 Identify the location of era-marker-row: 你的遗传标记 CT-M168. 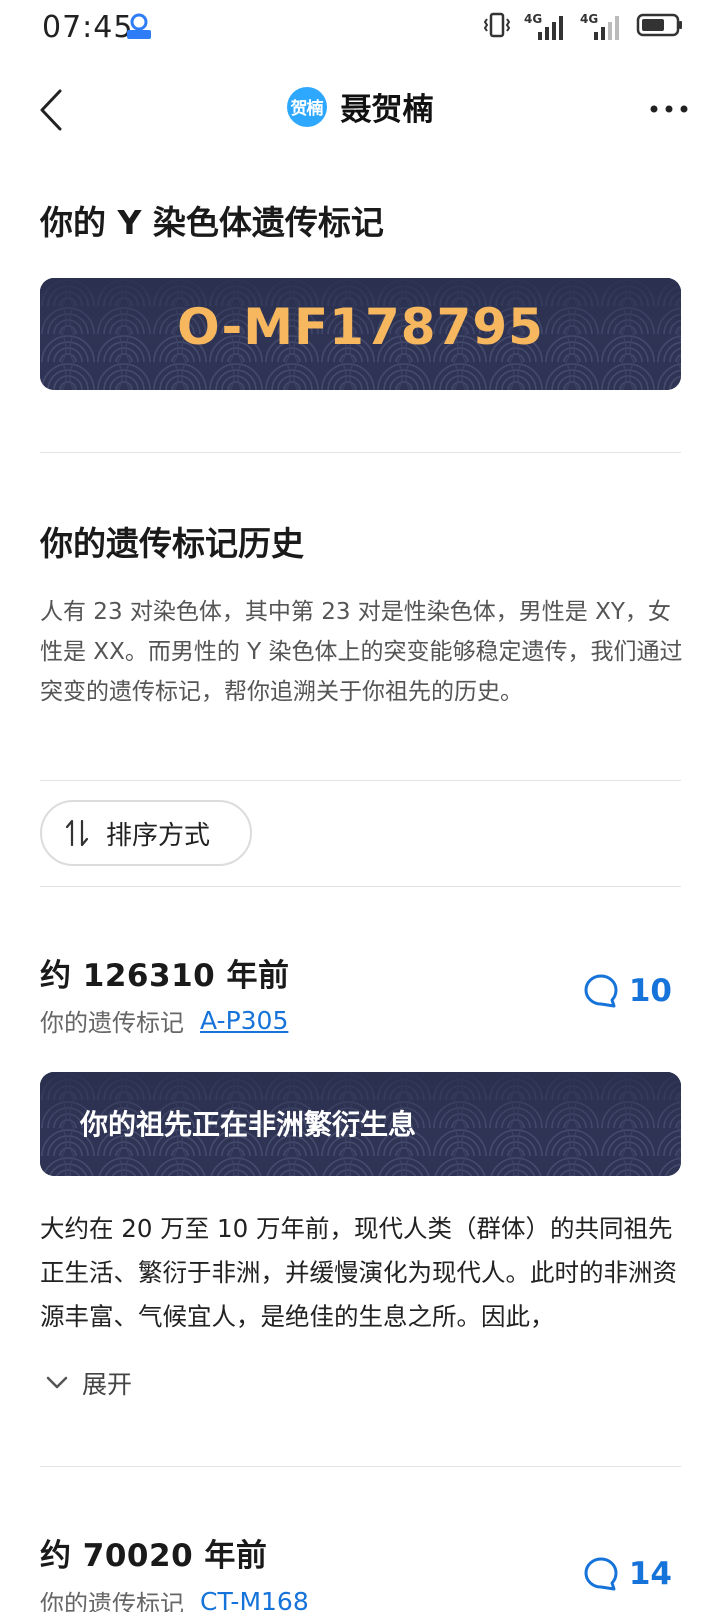
(174, 1598).